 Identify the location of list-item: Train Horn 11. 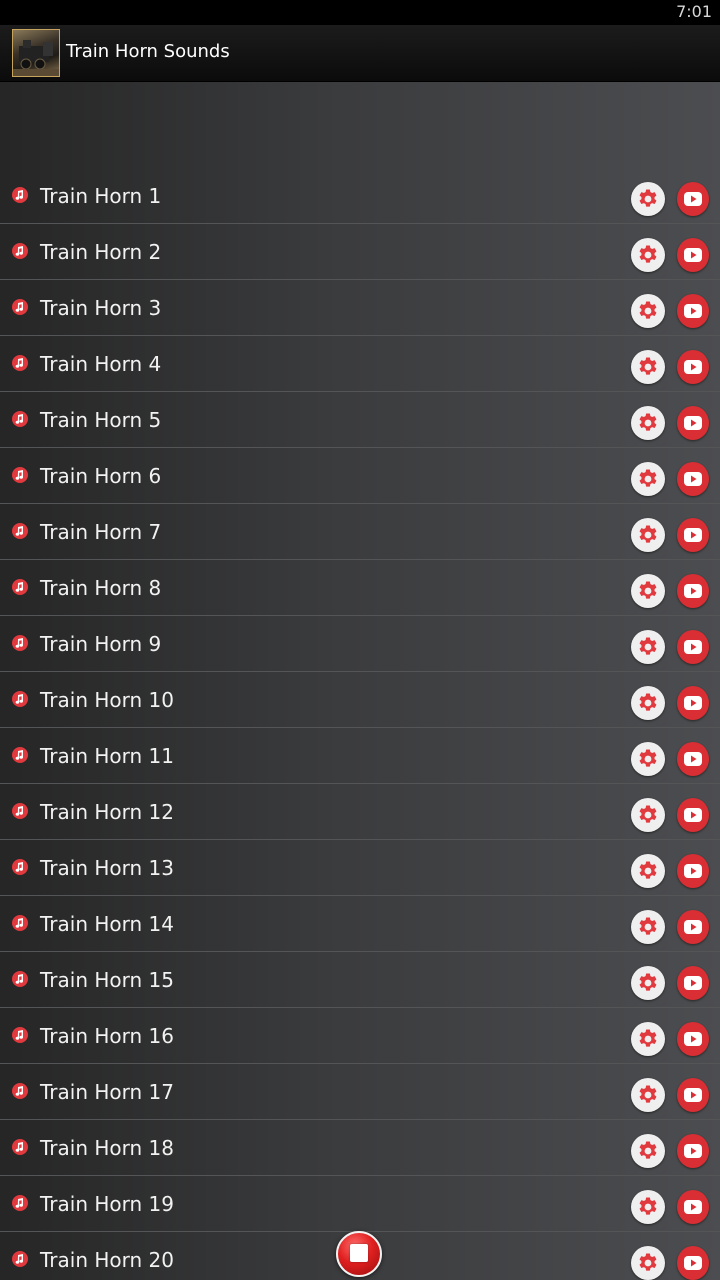
(360, 756).